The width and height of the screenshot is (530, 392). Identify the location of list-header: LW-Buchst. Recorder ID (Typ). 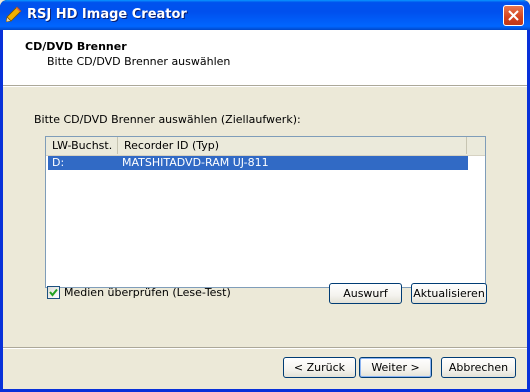
(265, 146).